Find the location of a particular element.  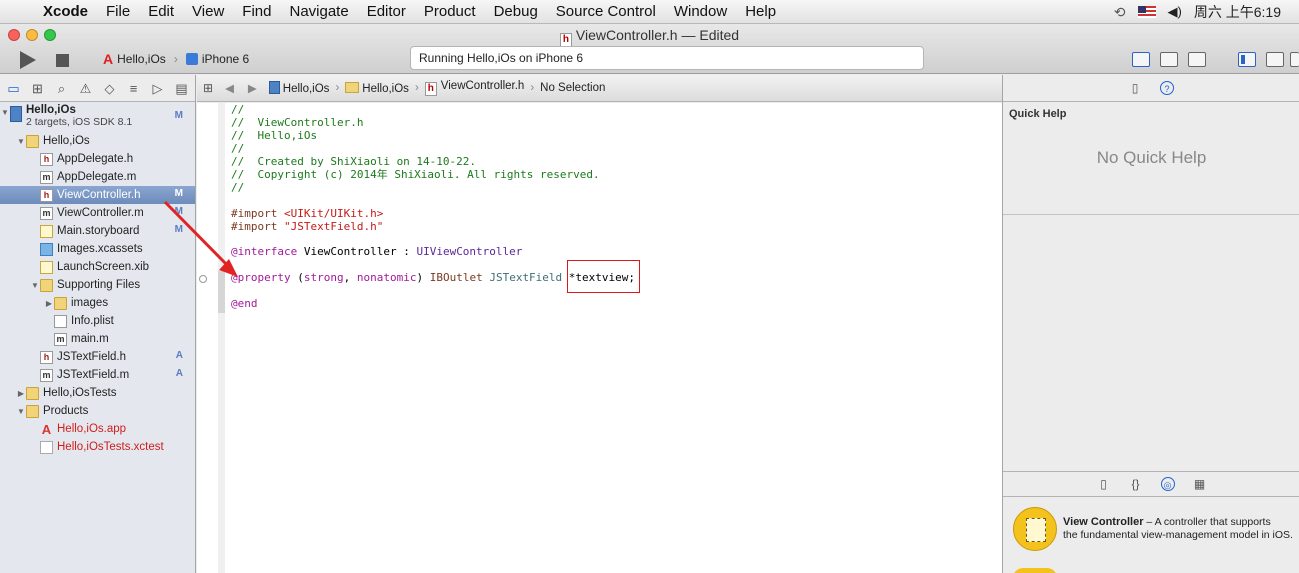

changed-line-marker is located at coordinates (221, 292).